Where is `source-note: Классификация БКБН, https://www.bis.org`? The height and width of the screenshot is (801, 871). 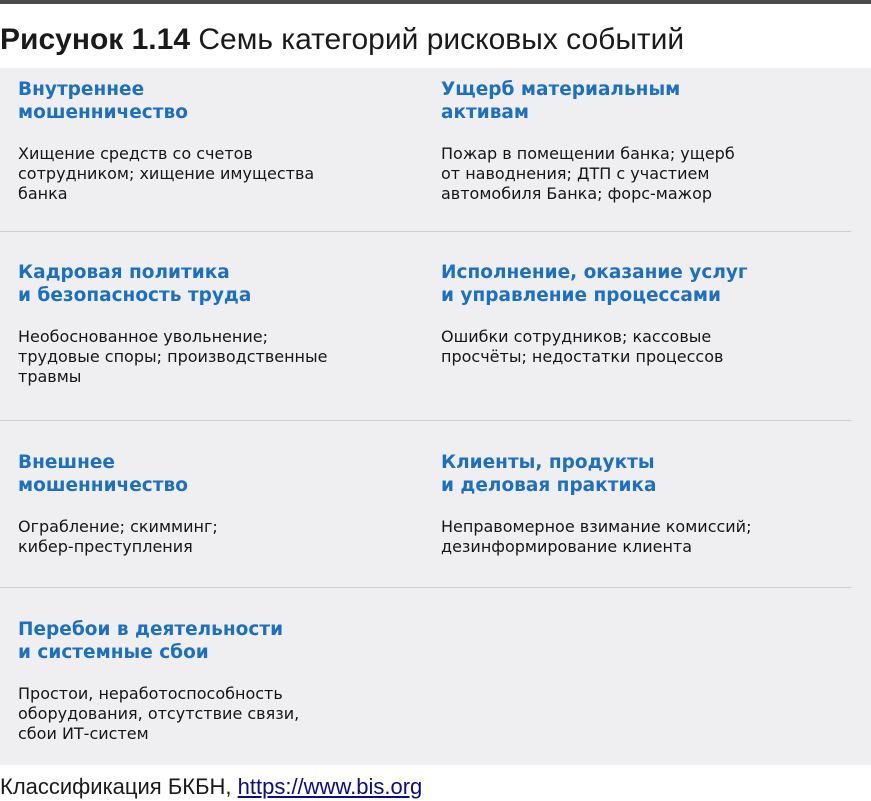
source-note: Классификация БКБН, https://www.bis.org is located at coordinates (211, 787).